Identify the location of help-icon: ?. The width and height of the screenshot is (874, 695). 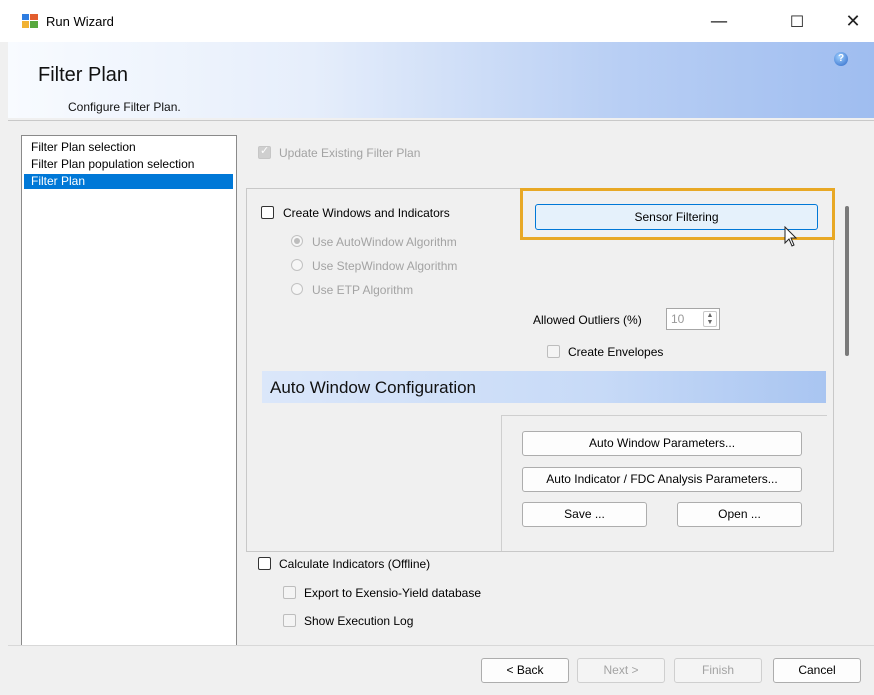
(841, 59).